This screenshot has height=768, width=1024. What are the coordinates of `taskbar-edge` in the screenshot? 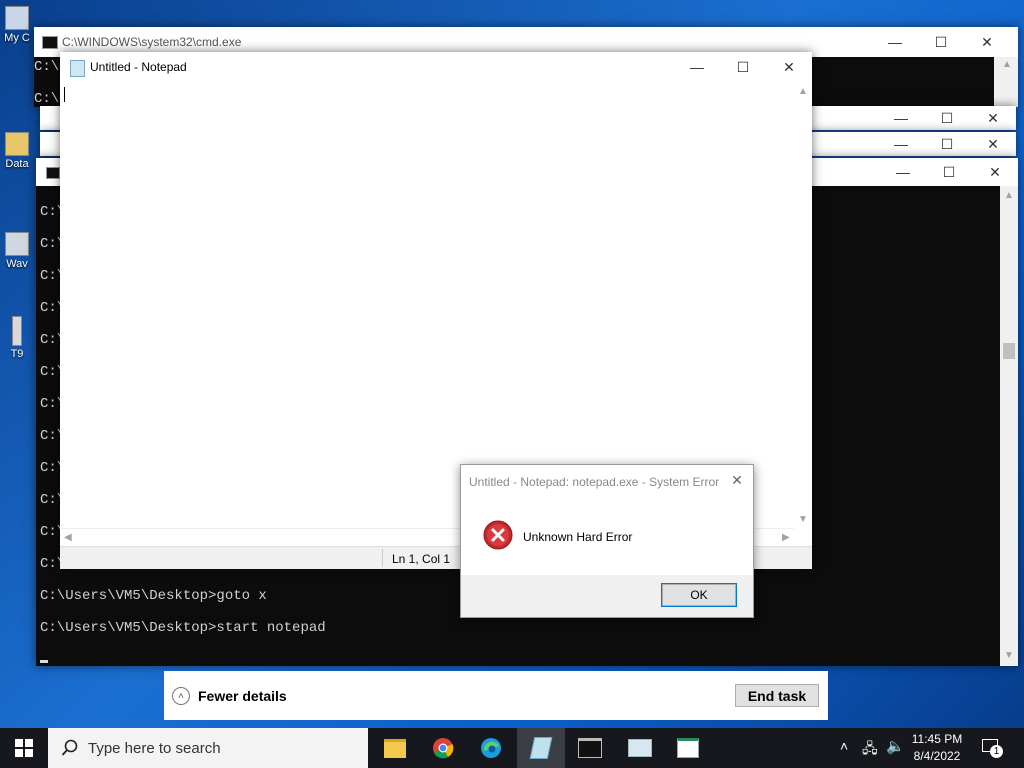 It's located at (491, 748).